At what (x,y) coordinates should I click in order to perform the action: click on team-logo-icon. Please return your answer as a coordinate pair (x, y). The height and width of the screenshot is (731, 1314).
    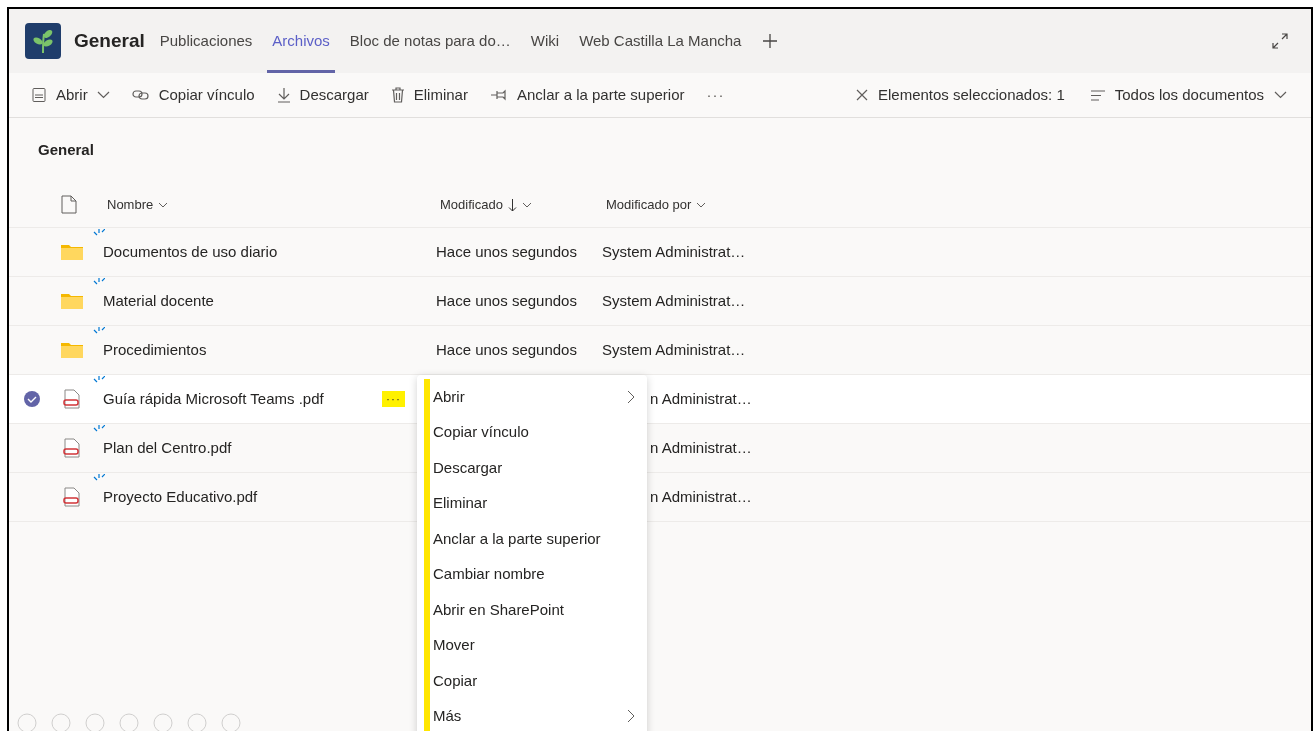
    Looking at the image, I should click on (43, 41).